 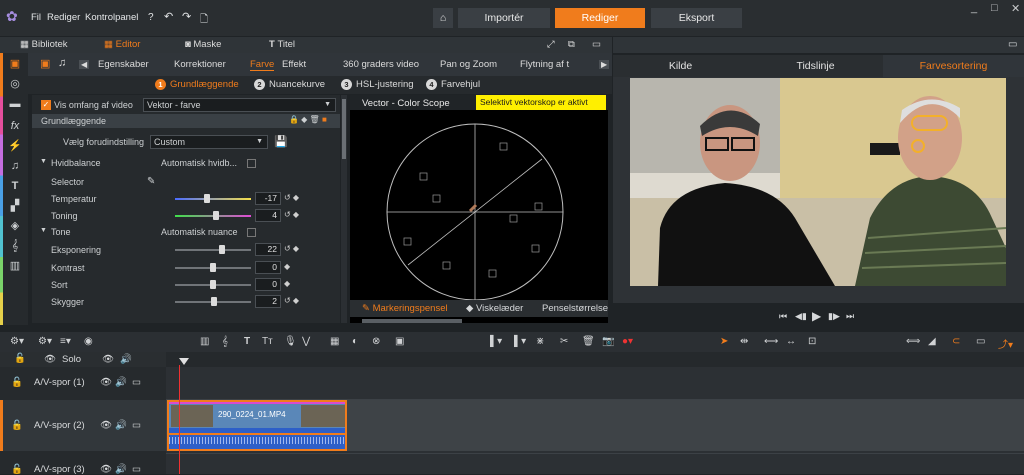 I want to click on clip-audio-icon: ♫, so click(x=62, y=63).